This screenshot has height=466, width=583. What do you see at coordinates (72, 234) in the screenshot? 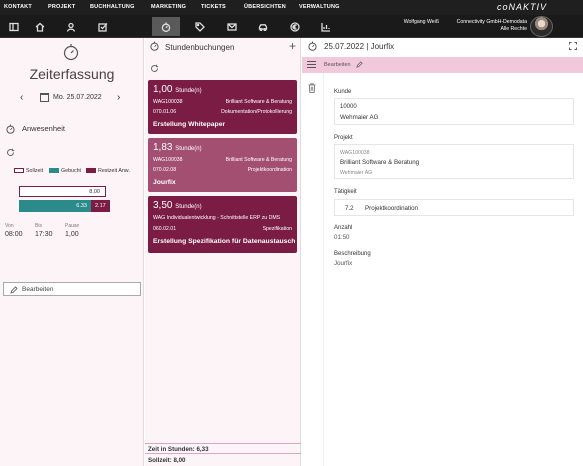
I see `pause-value: 1,00` at bounding box center [72, 234].